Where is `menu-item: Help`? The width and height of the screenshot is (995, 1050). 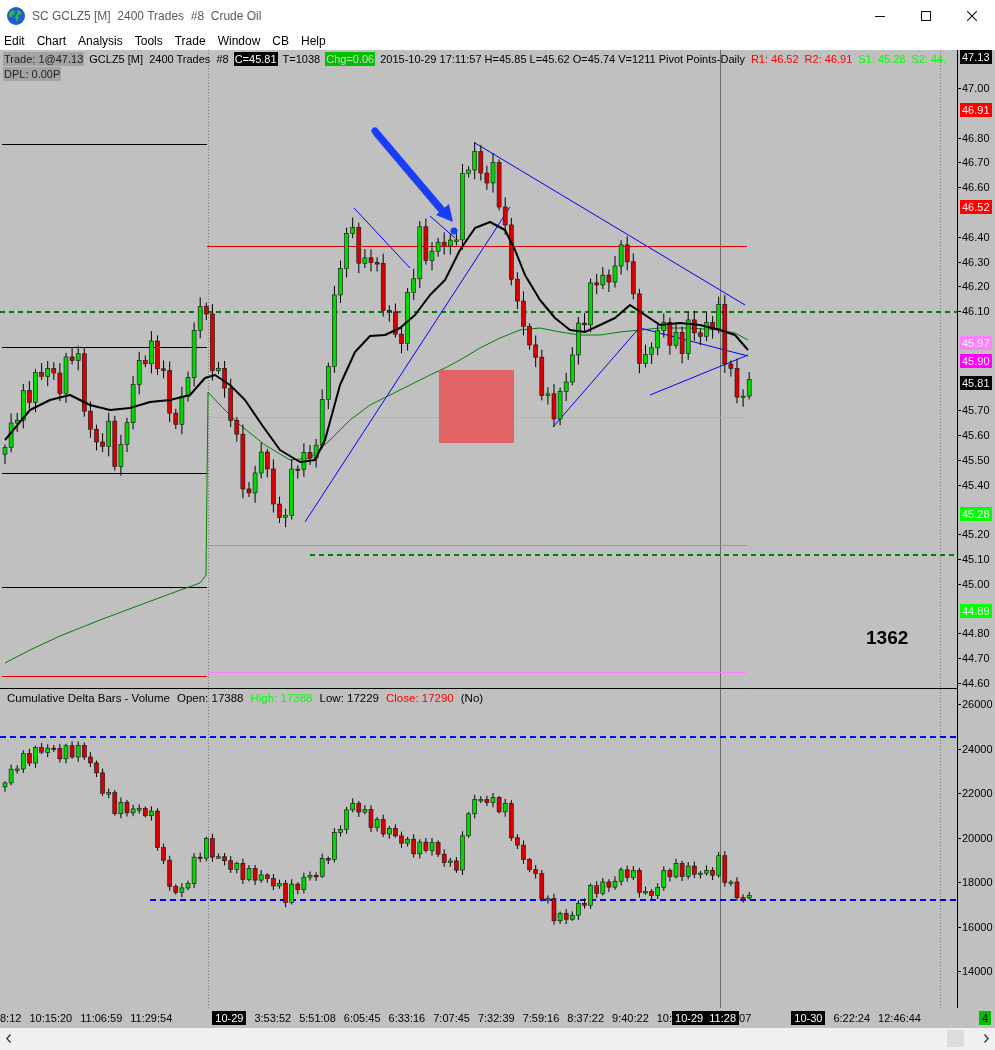
menu-item: Help is located at coordinates (314, 41).